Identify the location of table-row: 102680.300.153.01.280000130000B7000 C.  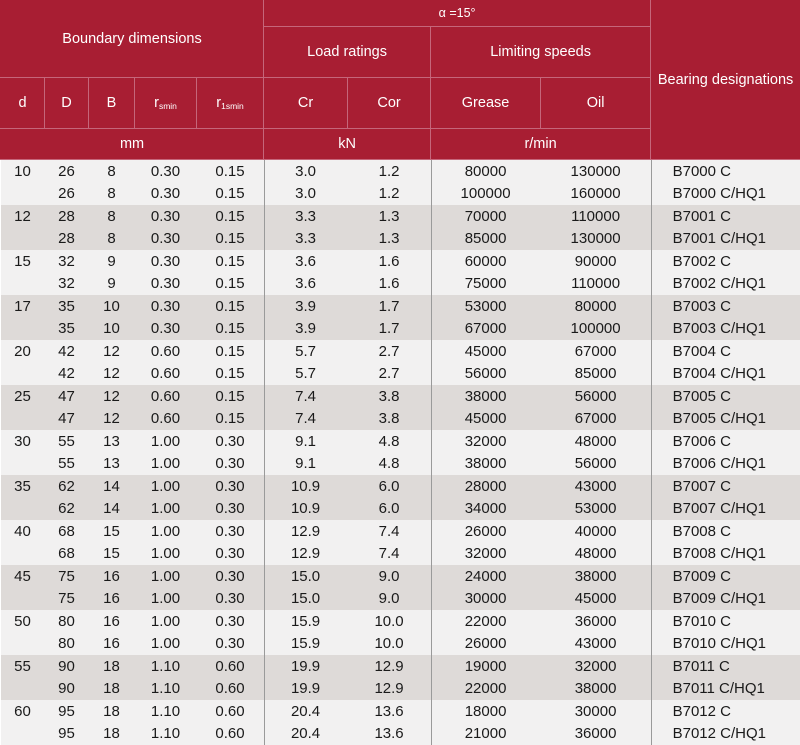
(400, 171).